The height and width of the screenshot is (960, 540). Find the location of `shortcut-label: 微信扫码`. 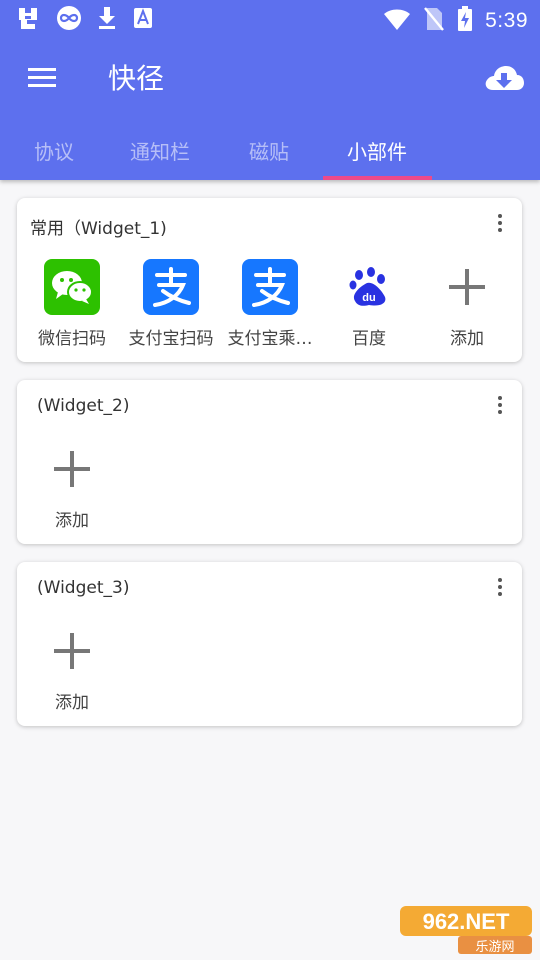

shortcut-label: 微信扫码 is located at coordinates (72, 339).